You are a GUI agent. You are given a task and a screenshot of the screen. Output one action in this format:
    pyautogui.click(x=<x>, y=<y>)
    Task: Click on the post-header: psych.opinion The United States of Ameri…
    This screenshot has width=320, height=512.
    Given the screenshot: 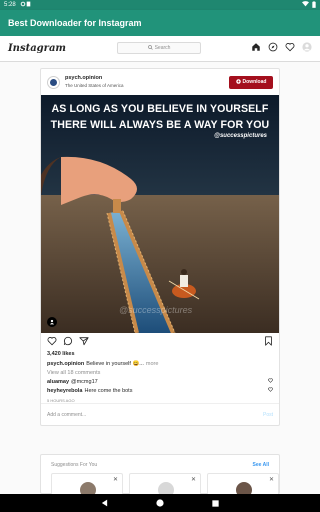 What is the action you would take?
    pyautogui.click(x=160, y=82)
    